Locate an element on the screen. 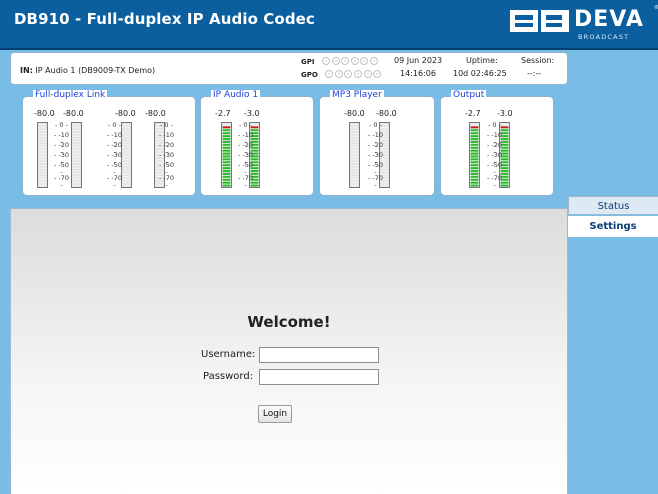 The image size is (658, 494). brand-logo: DEVA BROADCAST ® is located at coordinates (583, 25).